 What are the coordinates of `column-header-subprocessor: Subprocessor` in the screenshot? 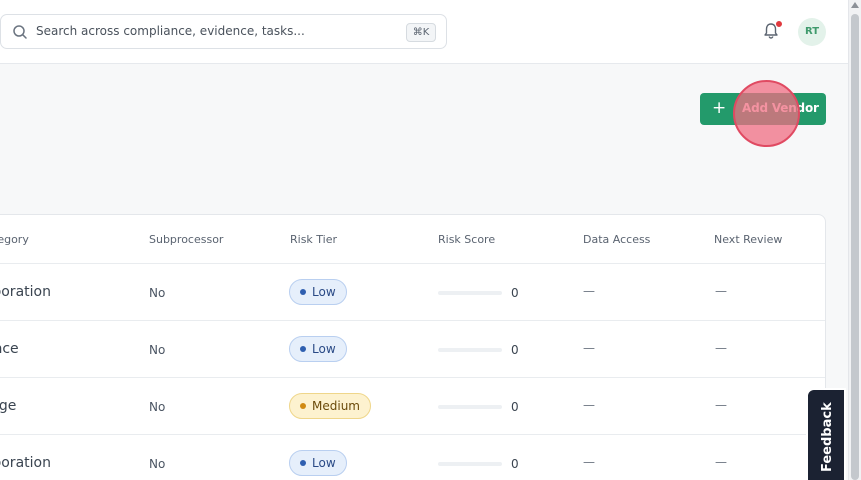 It's located at (186, 239).